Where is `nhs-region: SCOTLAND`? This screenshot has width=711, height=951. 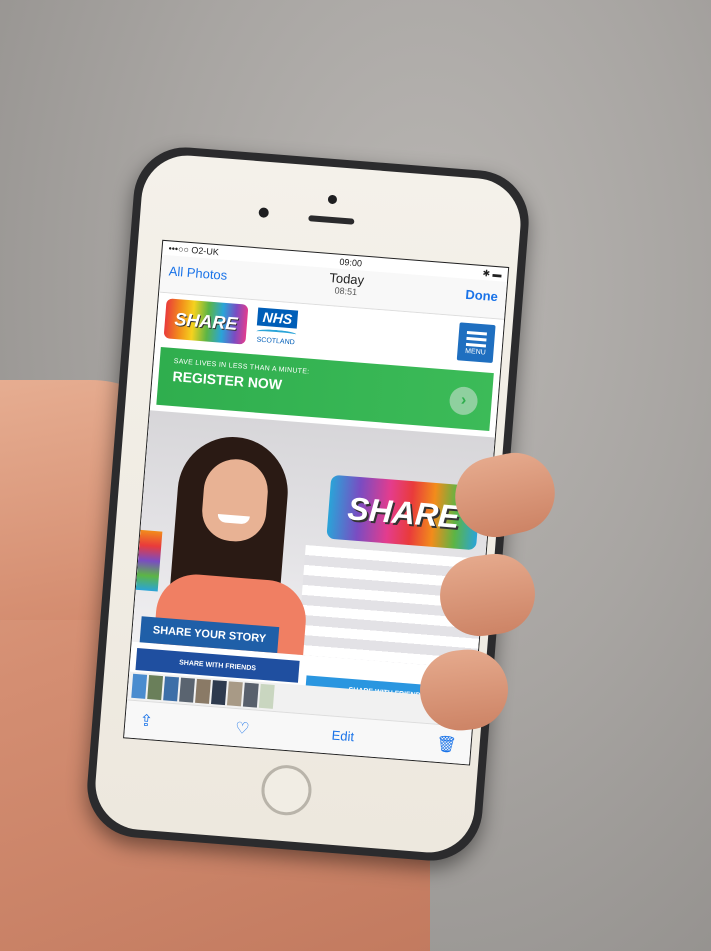 nhs-region: SCOTLAND is located at coordinates (275, 341).